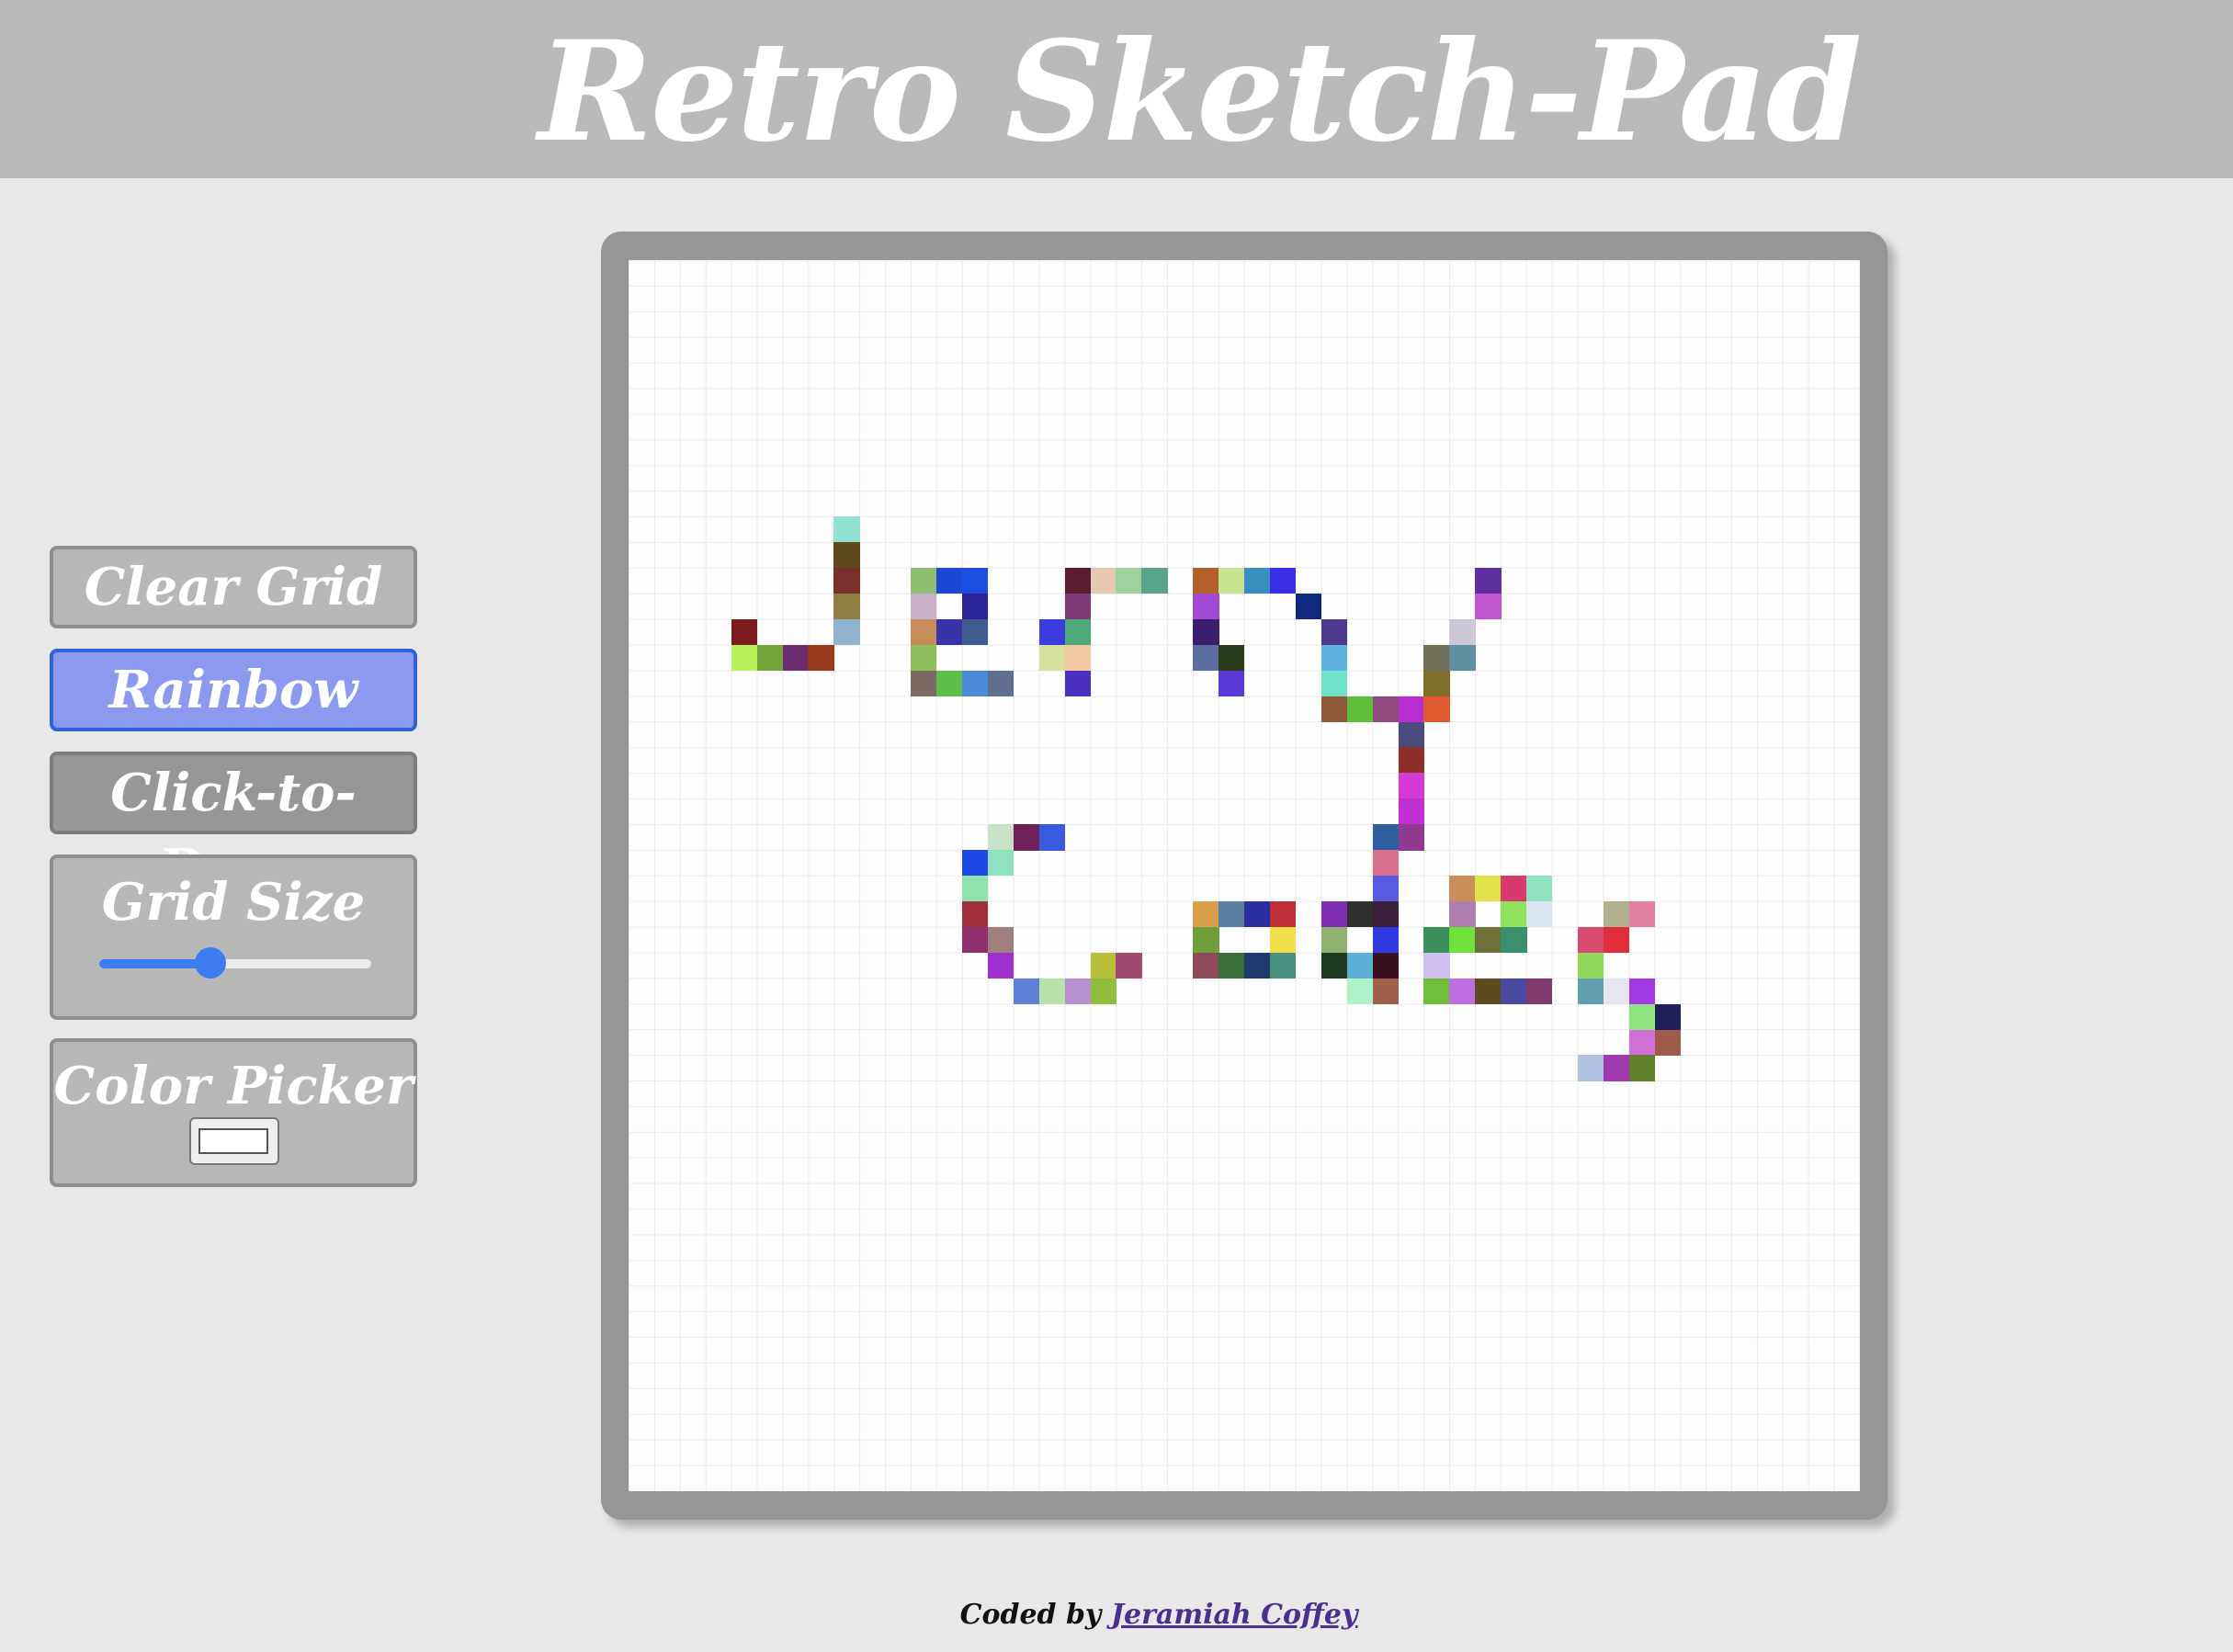 This screenshot has height=1652, width=2233. Describe the element at coordinates (233, 825) in the screenshot. I see `click-to-draw-button: Click-to-Draw` at that location.